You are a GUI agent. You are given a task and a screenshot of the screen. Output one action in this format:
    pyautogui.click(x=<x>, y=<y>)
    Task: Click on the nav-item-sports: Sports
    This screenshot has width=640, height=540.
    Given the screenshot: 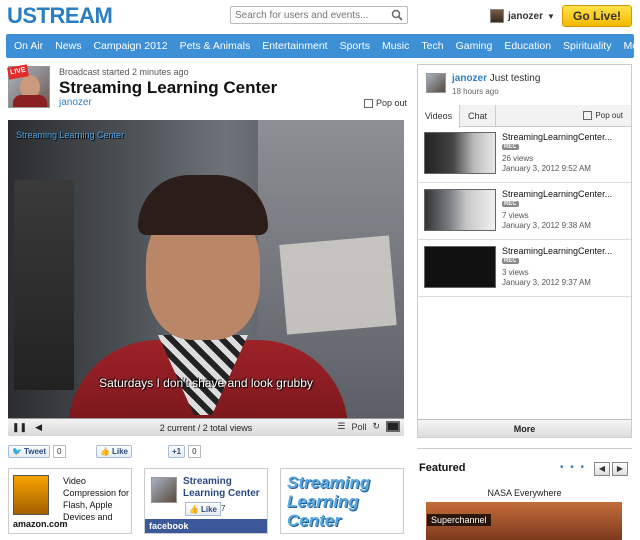 What is the action you would take?
    pyautogui.click(x=355, y=46)
    